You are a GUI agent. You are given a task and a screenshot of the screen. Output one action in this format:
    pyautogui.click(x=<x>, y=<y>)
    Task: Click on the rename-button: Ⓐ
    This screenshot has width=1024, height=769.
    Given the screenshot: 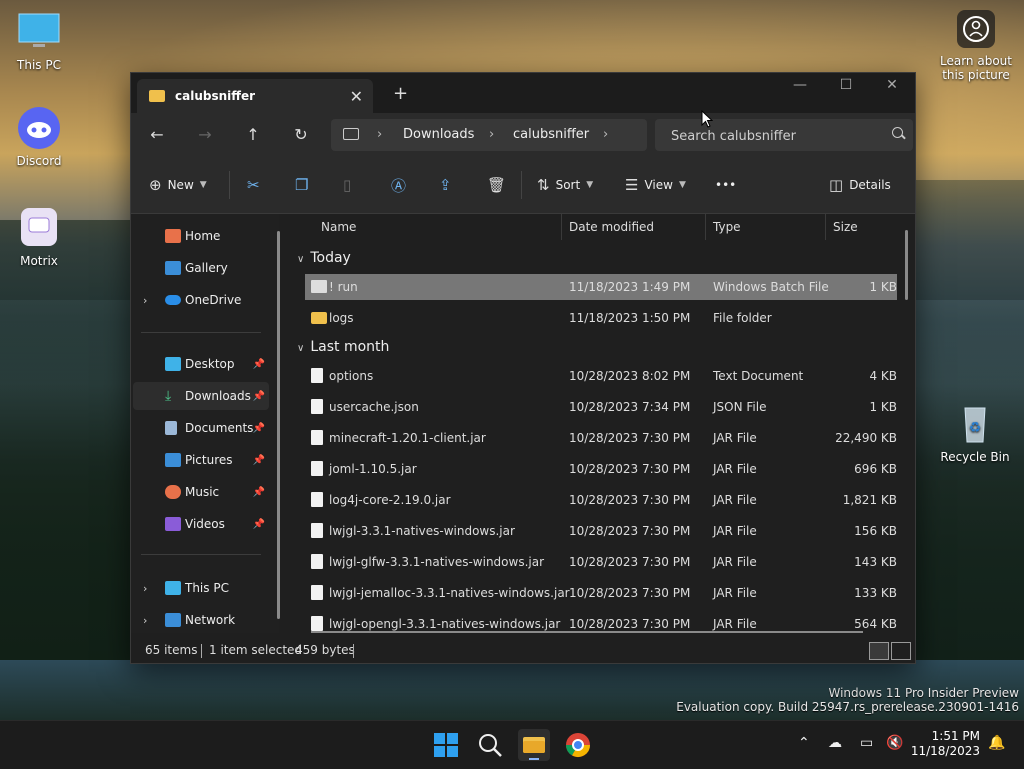 What is the action you would take?
    pyautogui.click(x=401, y=185)
    